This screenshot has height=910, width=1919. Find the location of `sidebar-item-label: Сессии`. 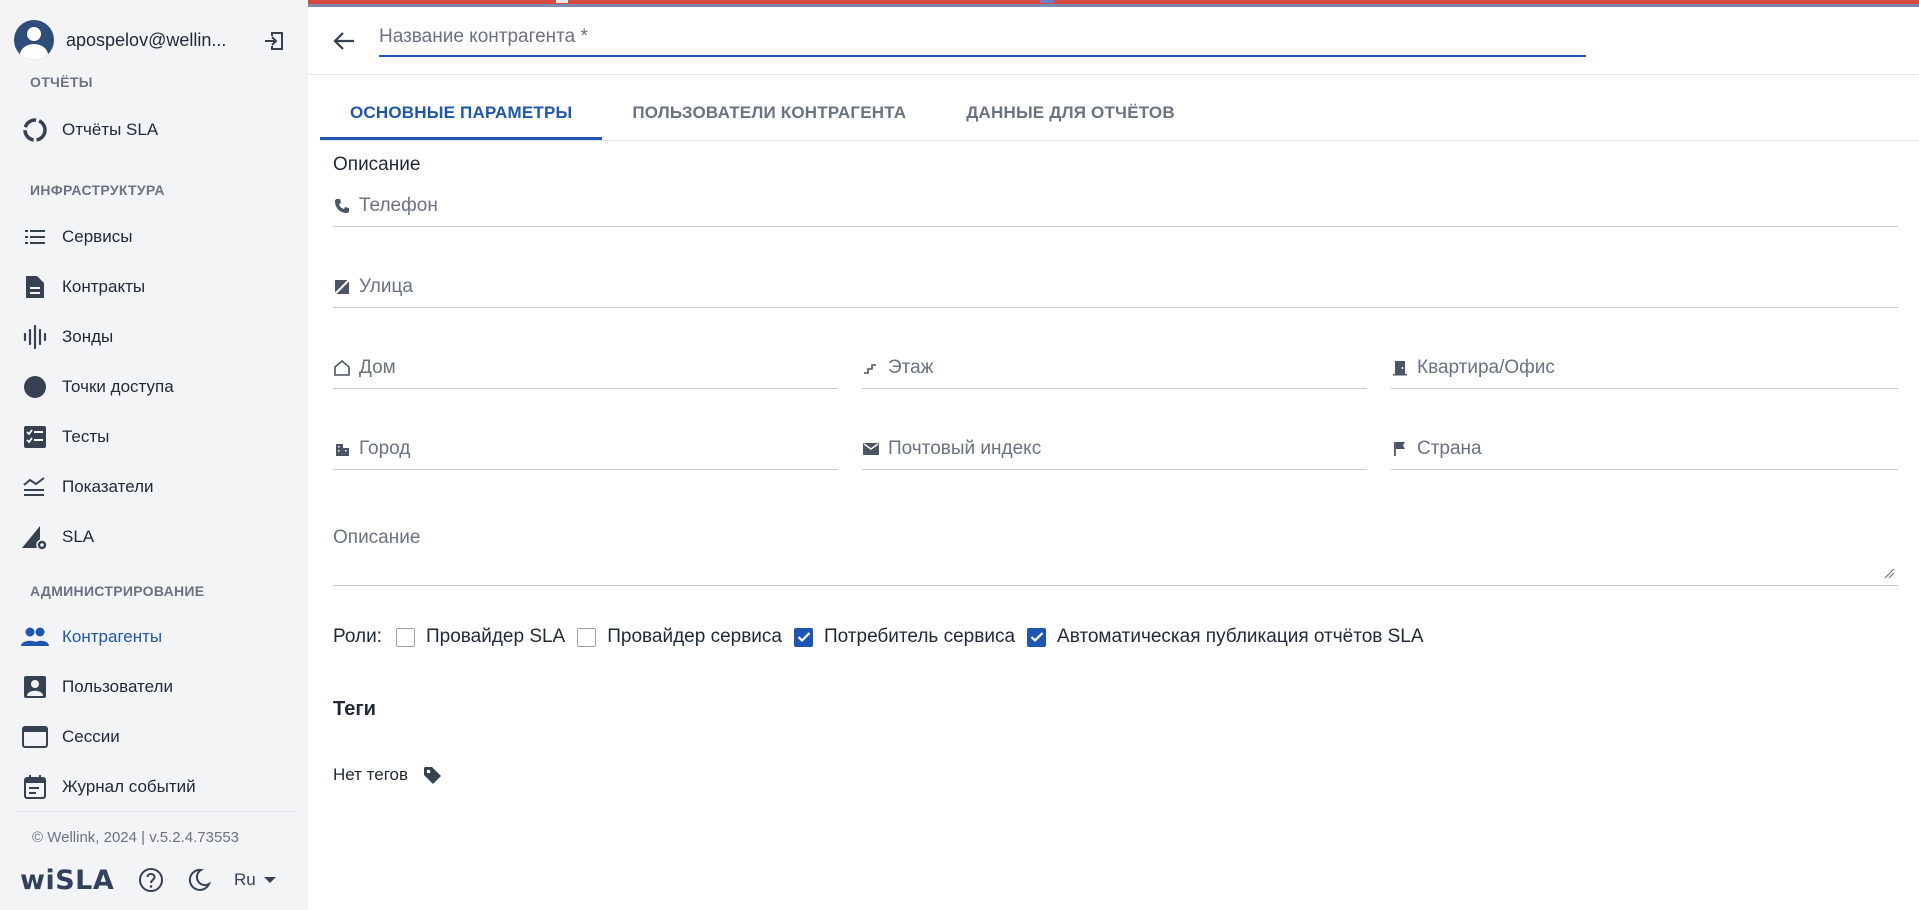

sidebar-item-label: Сессии is located at coordinates (91, 736).